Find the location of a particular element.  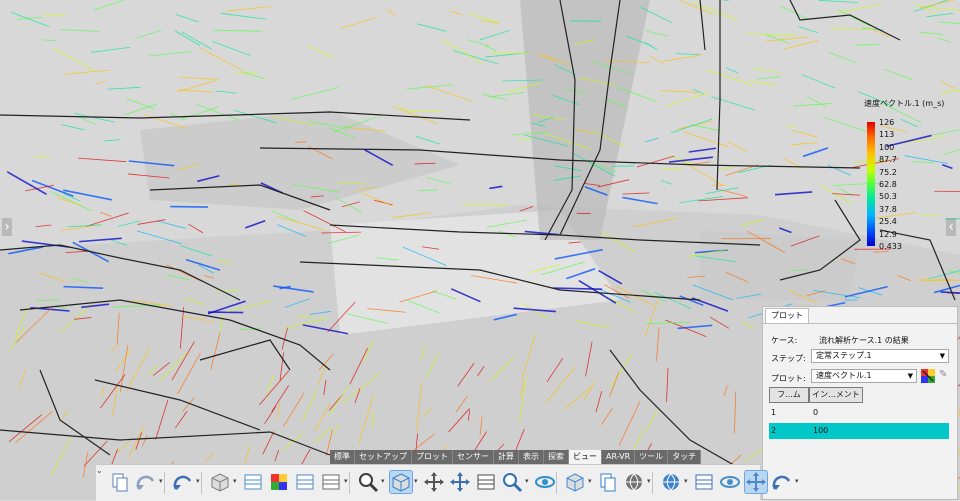

case-value: 流れ解析ケース.1 の結果 is located at coordinates (864, 340).